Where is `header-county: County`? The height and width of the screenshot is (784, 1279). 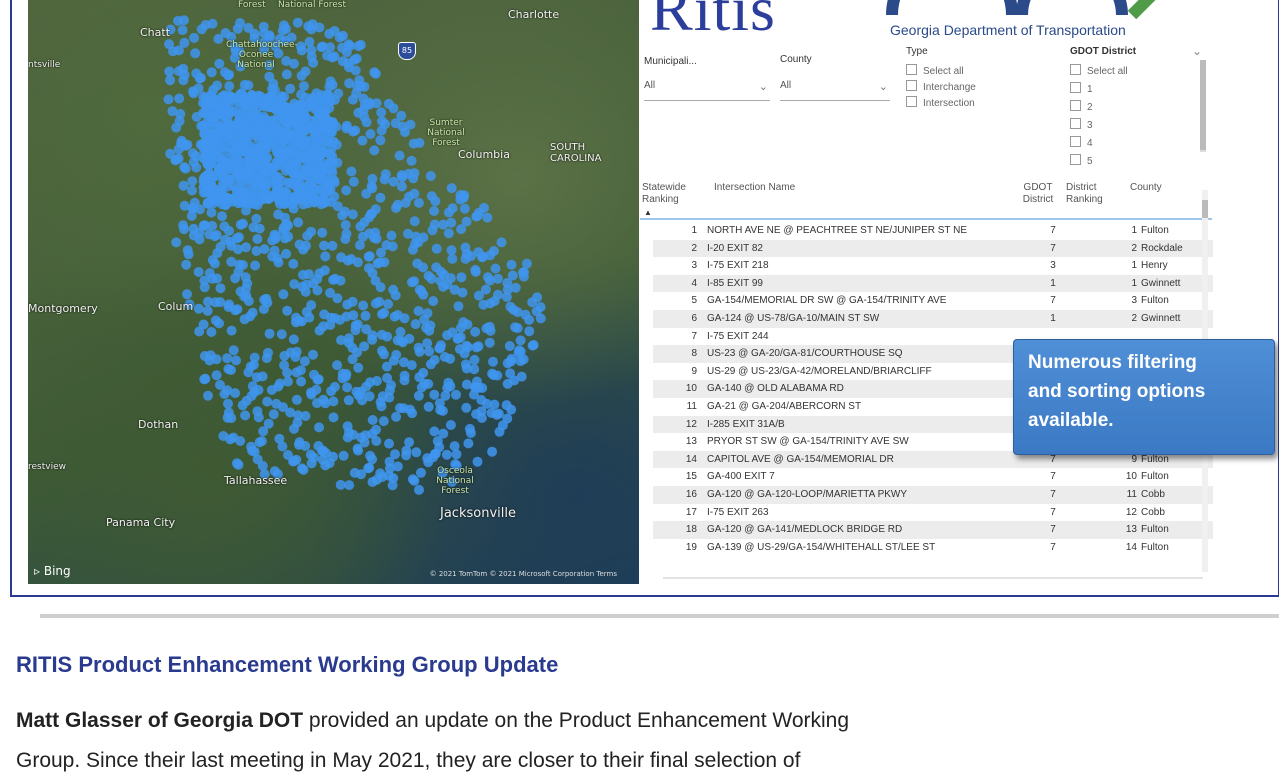
header-county: County is located at coordinates (1146, 188).